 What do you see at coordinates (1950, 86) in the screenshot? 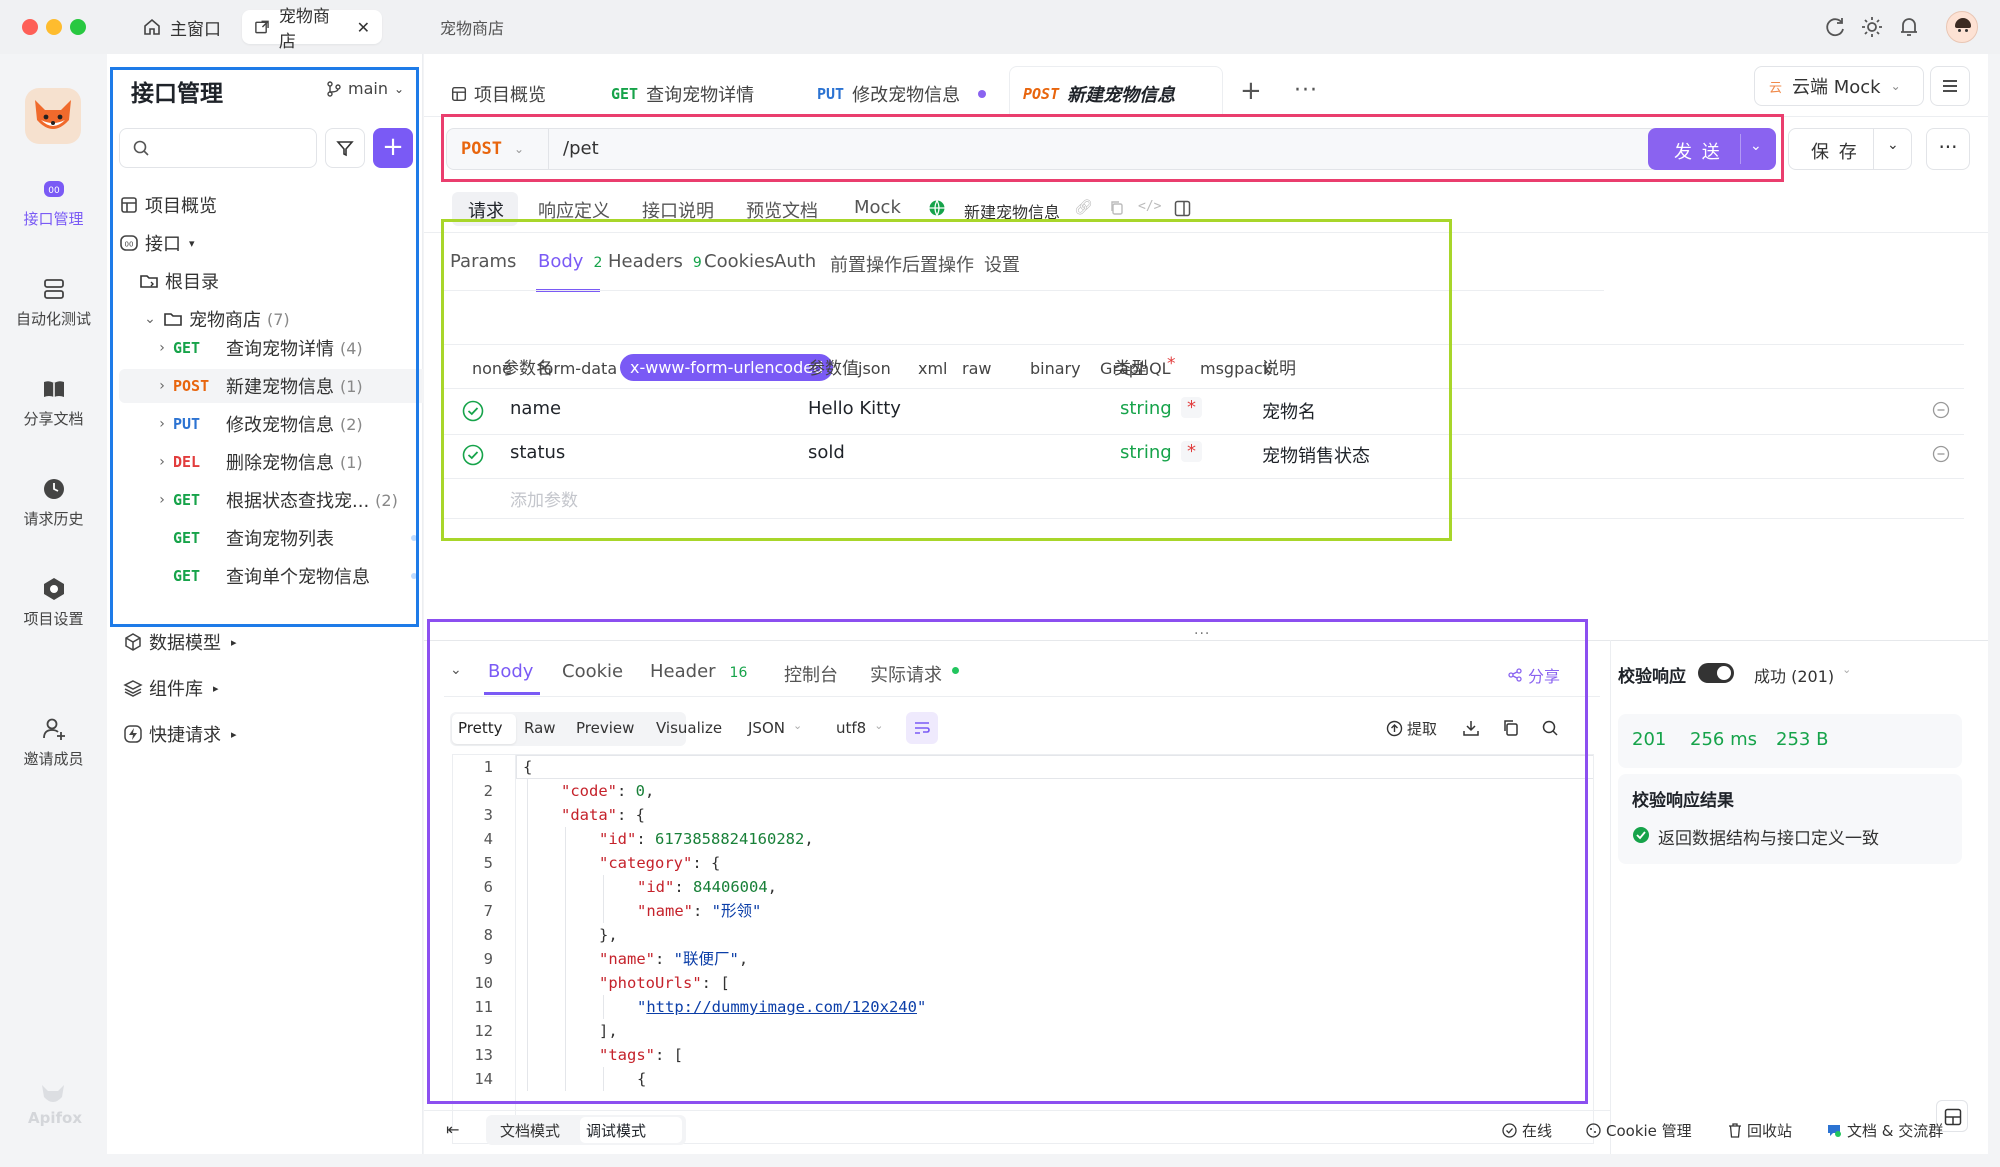
I see `menu-button` at bounding box center [1950, 86].